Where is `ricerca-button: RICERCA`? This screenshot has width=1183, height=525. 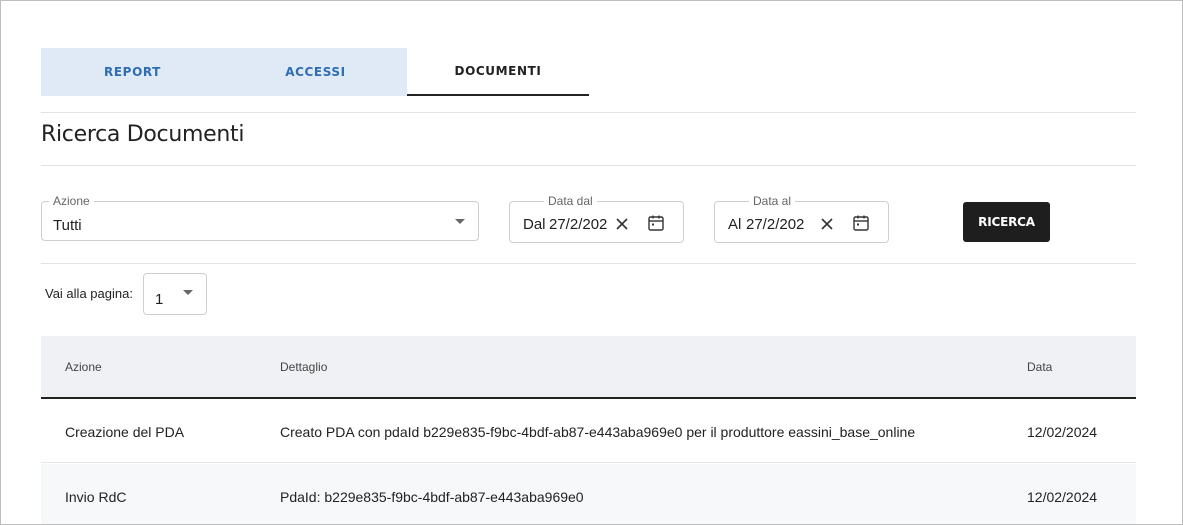
ricerca-button: RICERCA is located at coordinates (1006, 222).